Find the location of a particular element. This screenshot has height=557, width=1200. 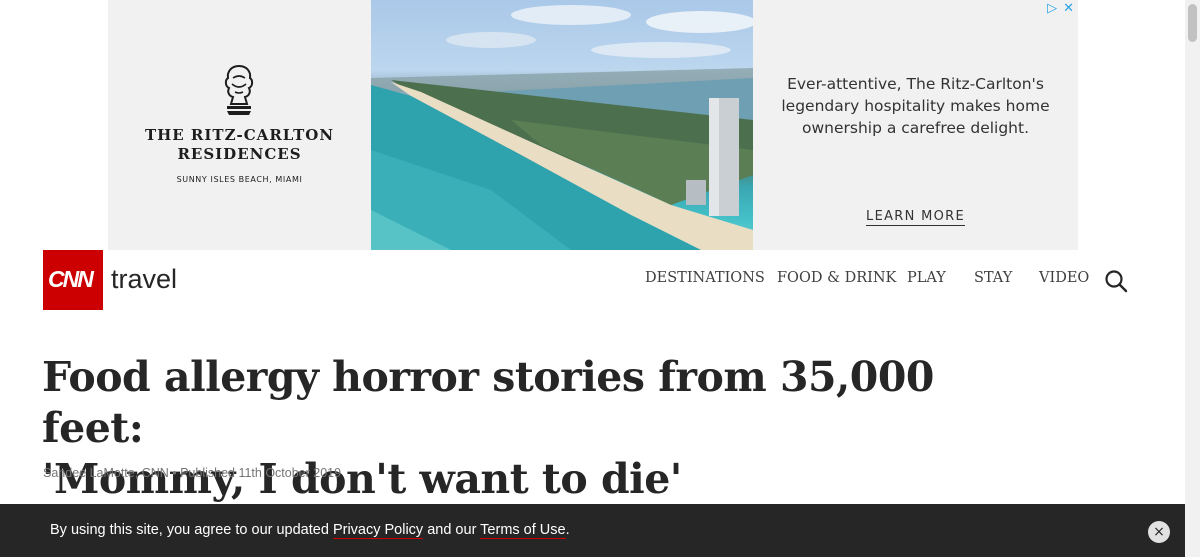

scrollbar-thumb is located at coordinates (1192, 23).